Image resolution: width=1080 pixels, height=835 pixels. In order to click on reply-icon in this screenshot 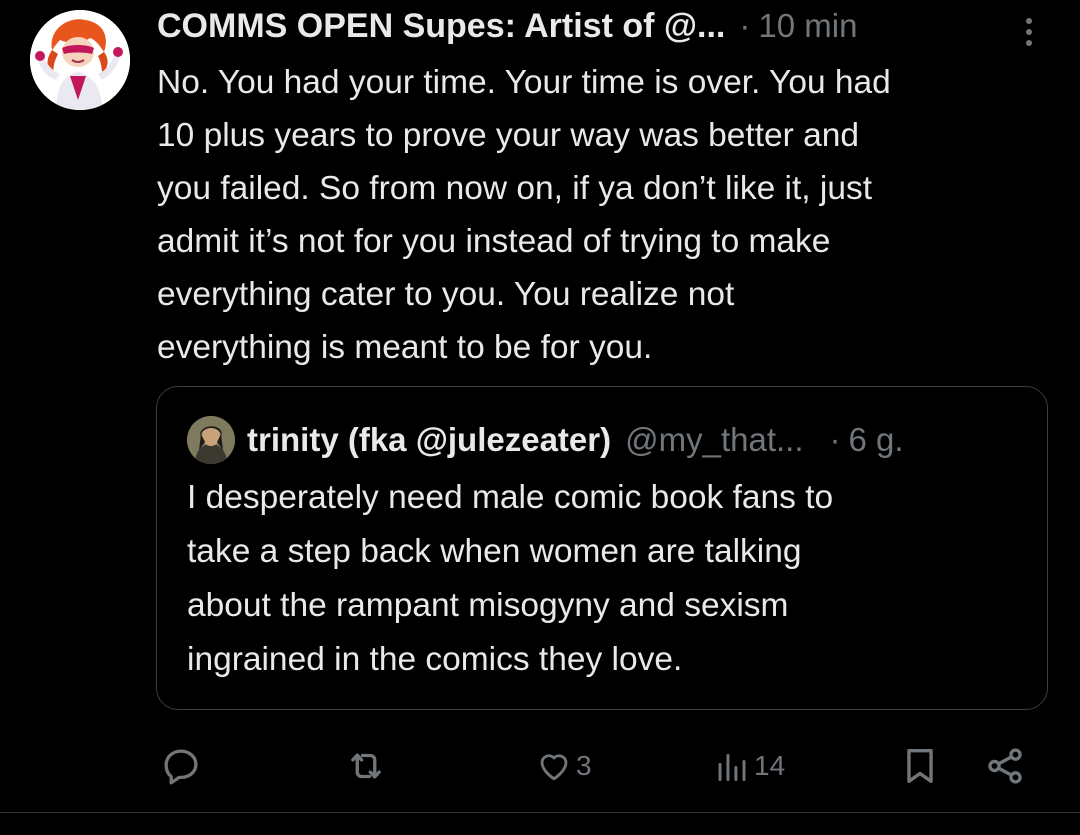, I will do `click(181, 767)`.